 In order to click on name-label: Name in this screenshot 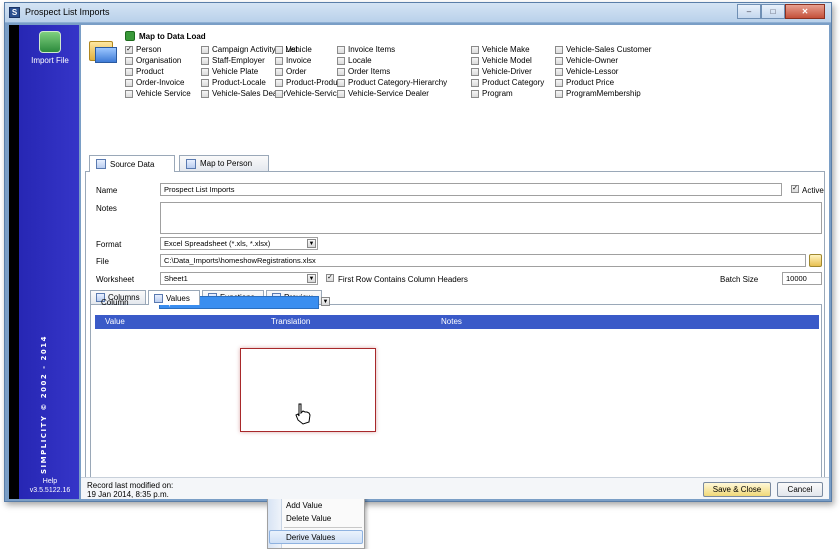, I will do `click(107, 190)`.